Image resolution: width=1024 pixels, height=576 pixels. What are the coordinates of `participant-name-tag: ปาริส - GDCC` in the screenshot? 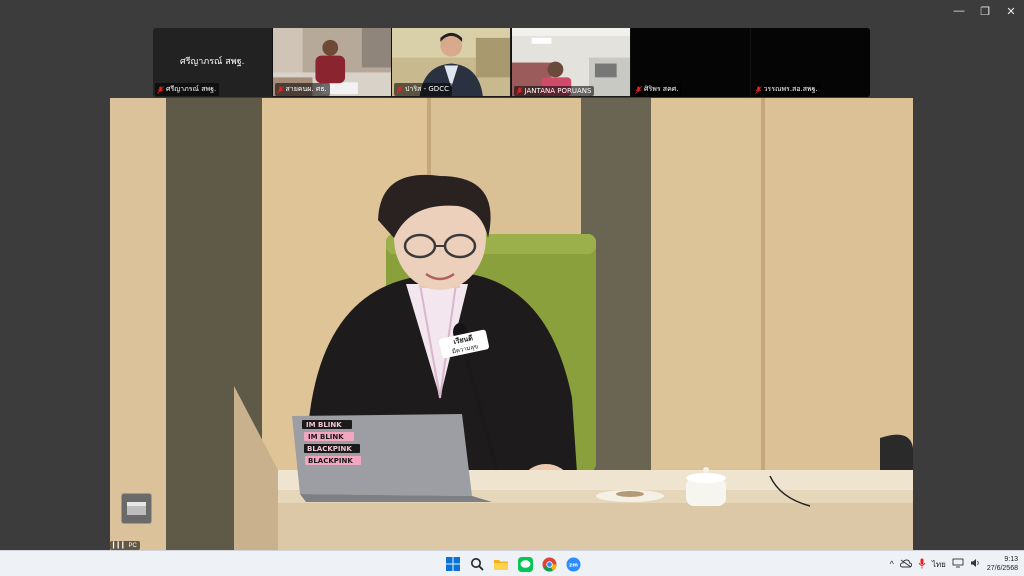 It's located at (423, 89).